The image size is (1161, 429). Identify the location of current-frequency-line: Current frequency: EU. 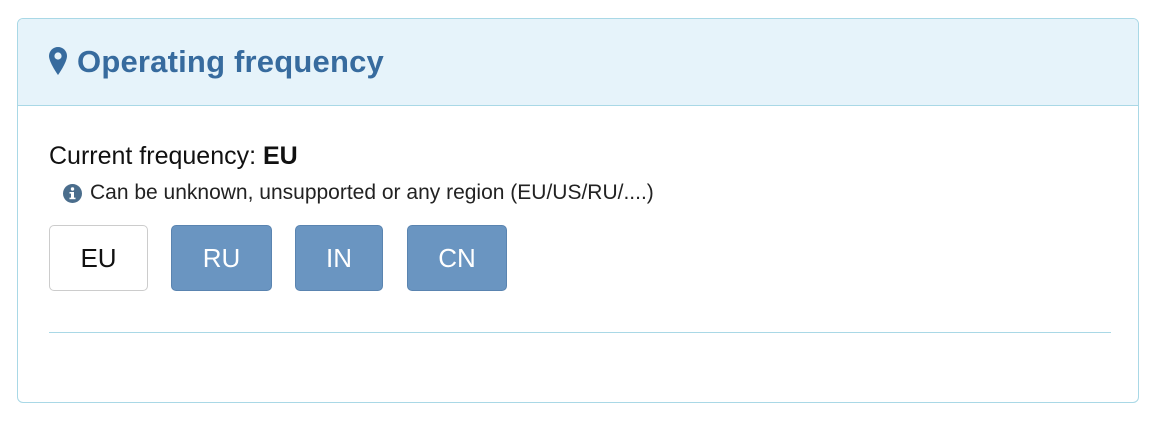
(173, 156).